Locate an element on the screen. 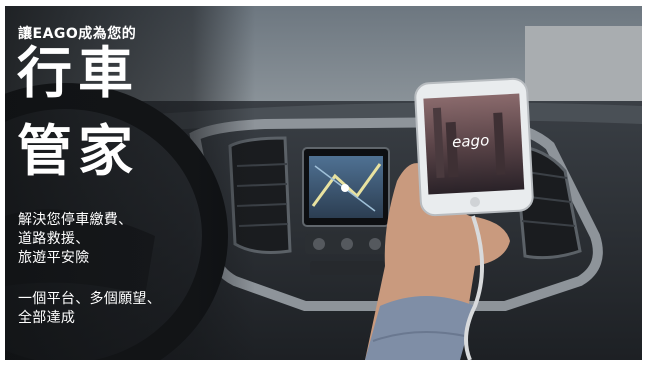 The width and height of the screenshot is (647, 366). slogan-line: 全部達成 is located at coordinates (47, 318).